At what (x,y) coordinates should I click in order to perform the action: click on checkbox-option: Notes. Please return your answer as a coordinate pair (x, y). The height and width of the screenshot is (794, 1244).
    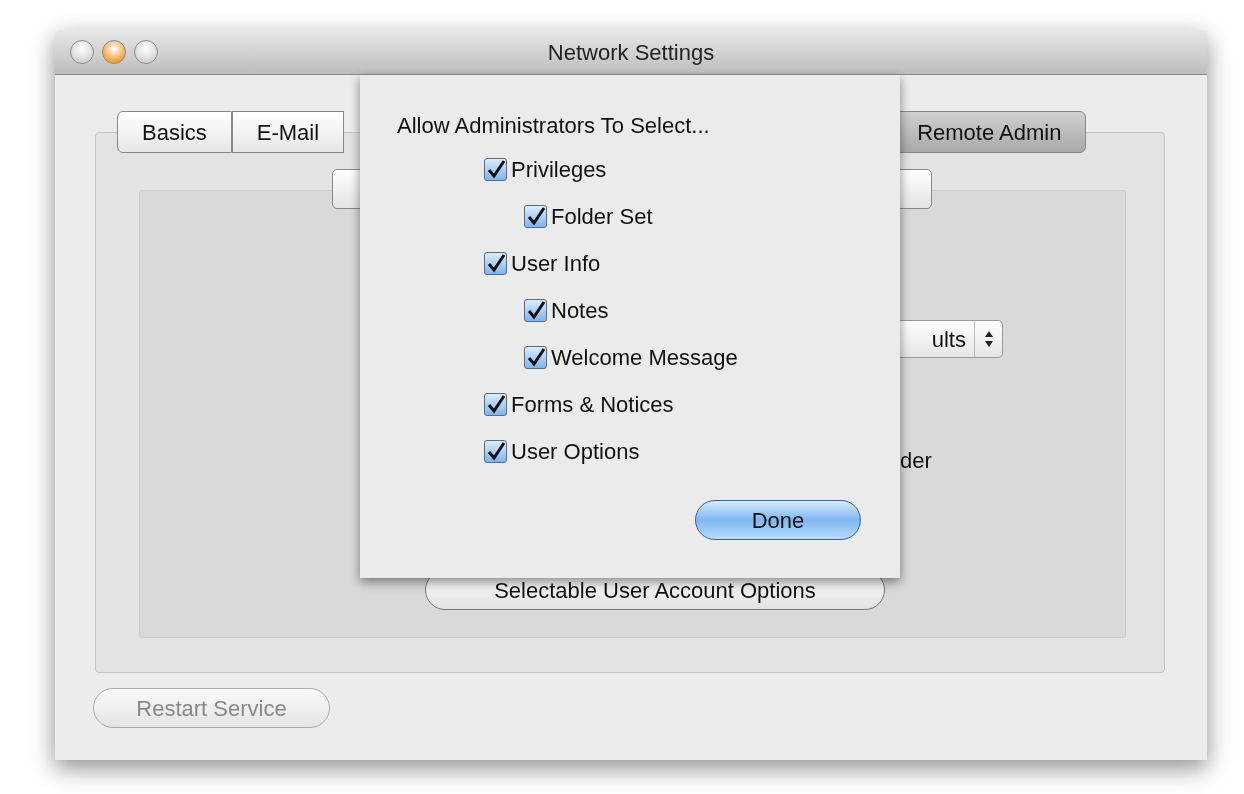
    Looking at the image, I should click on (712, 310).